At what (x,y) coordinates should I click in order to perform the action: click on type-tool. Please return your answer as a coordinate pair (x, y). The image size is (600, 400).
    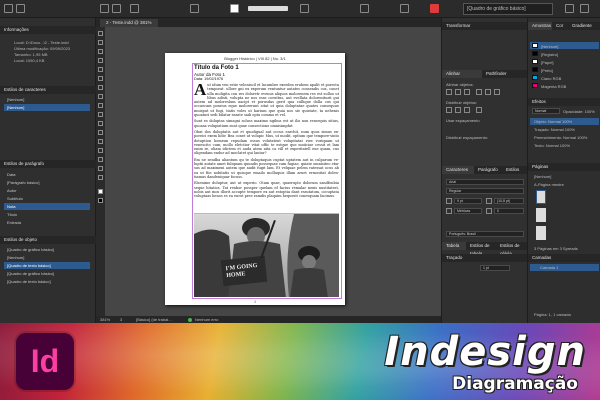
    Looking at the image, I should click on (100, 69).